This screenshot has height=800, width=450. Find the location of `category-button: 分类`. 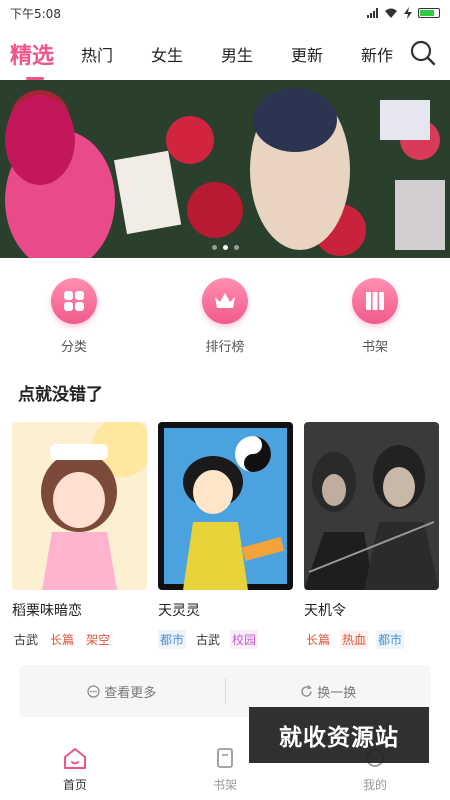

category-button: 分类 is located at coordinates (74, 316).